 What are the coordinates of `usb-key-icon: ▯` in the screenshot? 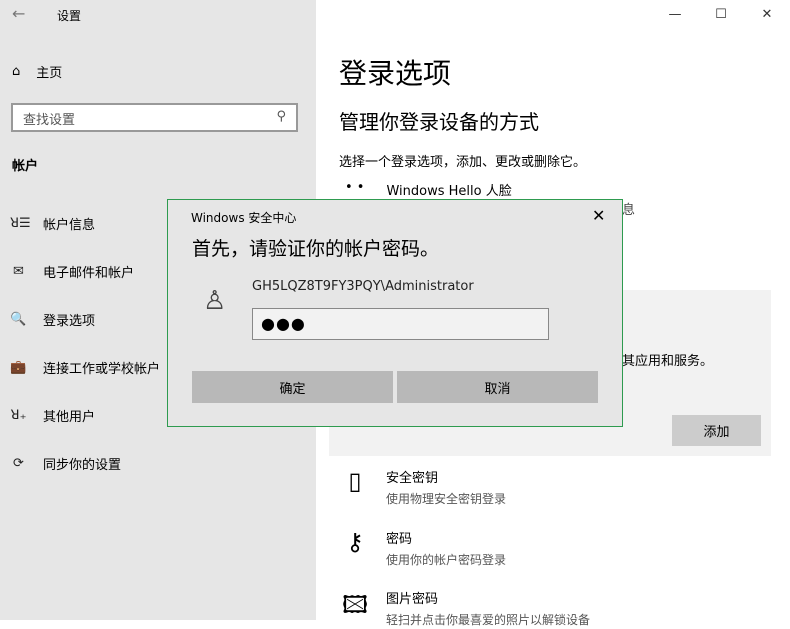 It's located at (355, 481).